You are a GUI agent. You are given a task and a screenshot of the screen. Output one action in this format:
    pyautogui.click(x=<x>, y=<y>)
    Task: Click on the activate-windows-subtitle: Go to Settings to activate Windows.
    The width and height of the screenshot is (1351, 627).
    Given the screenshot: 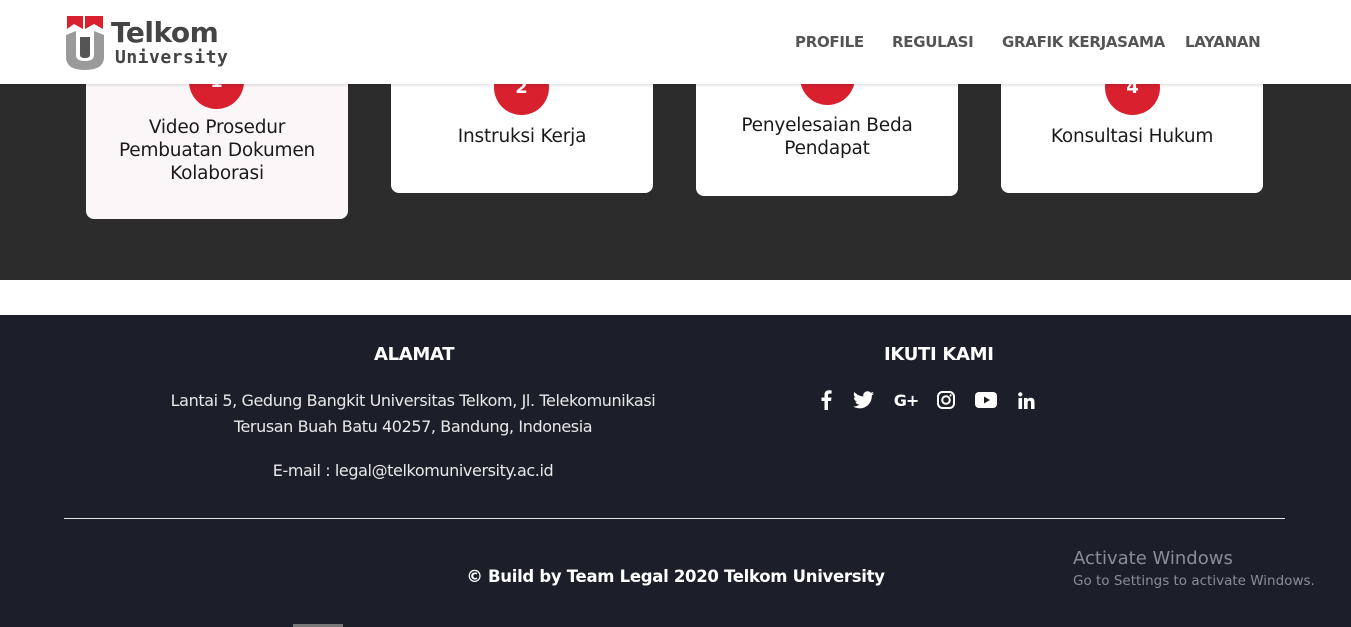 What is the action you would take?
    pyautogui.click(x=1194, y=581)
    